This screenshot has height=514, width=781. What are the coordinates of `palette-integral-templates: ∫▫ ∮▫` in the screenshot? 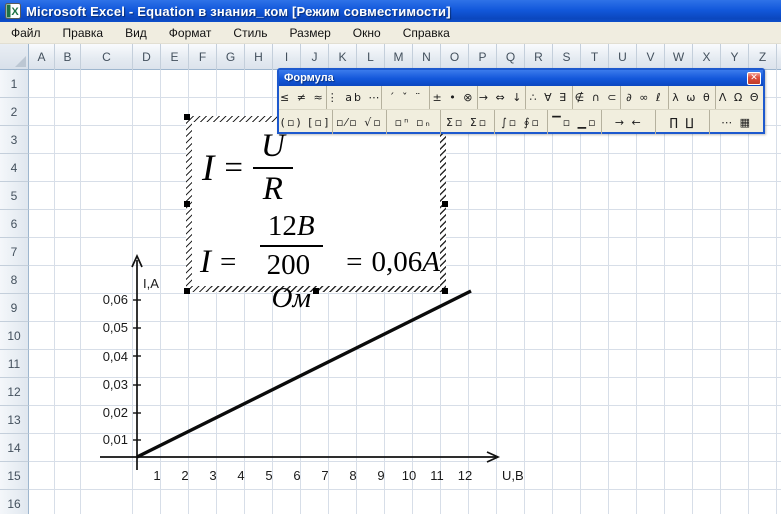 It's located at (522, 122).